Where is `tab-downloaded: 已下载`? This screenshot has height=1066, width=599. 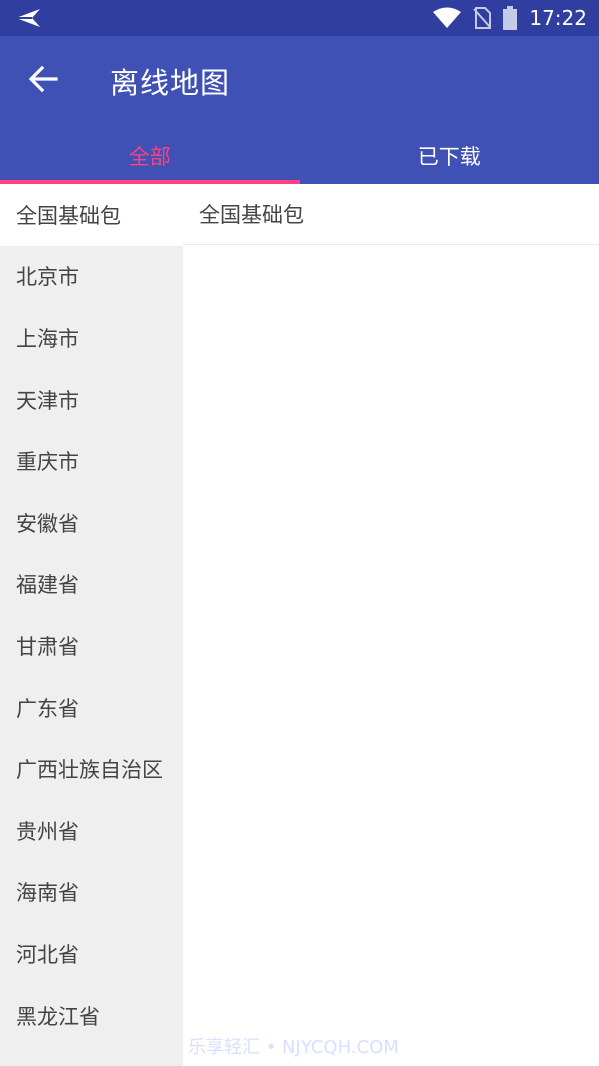
tab-downloaded: 已下载 is located at coordinates (449, 156).